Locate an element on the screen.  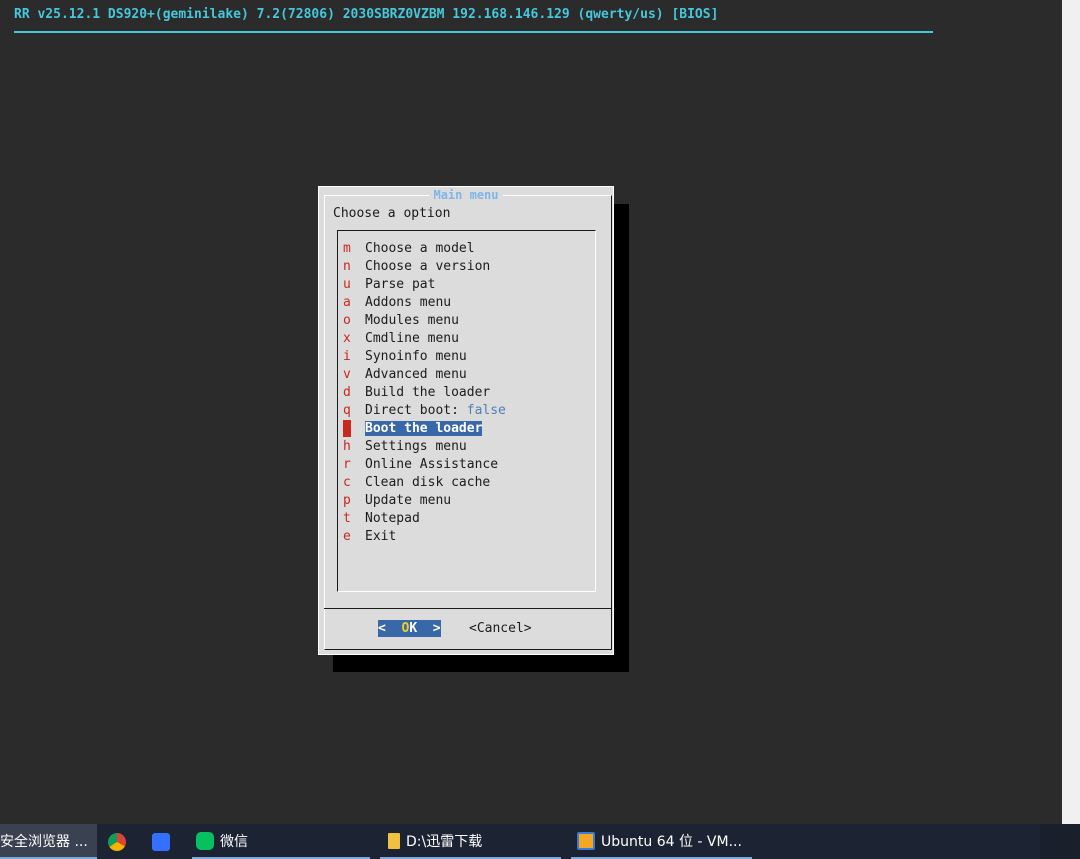
menu-item-label: Parse pat is located at coordinates (400, 284).